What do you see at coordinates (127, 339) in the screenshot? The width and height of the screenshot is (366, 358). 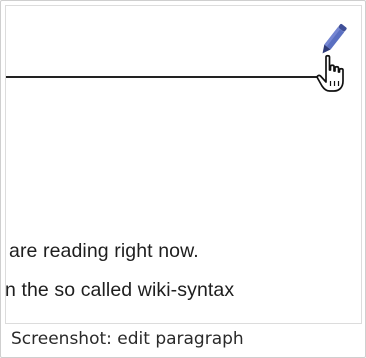 I see `image-caption: Screenshot: edit paragraph` at bounding box center [127, 339].